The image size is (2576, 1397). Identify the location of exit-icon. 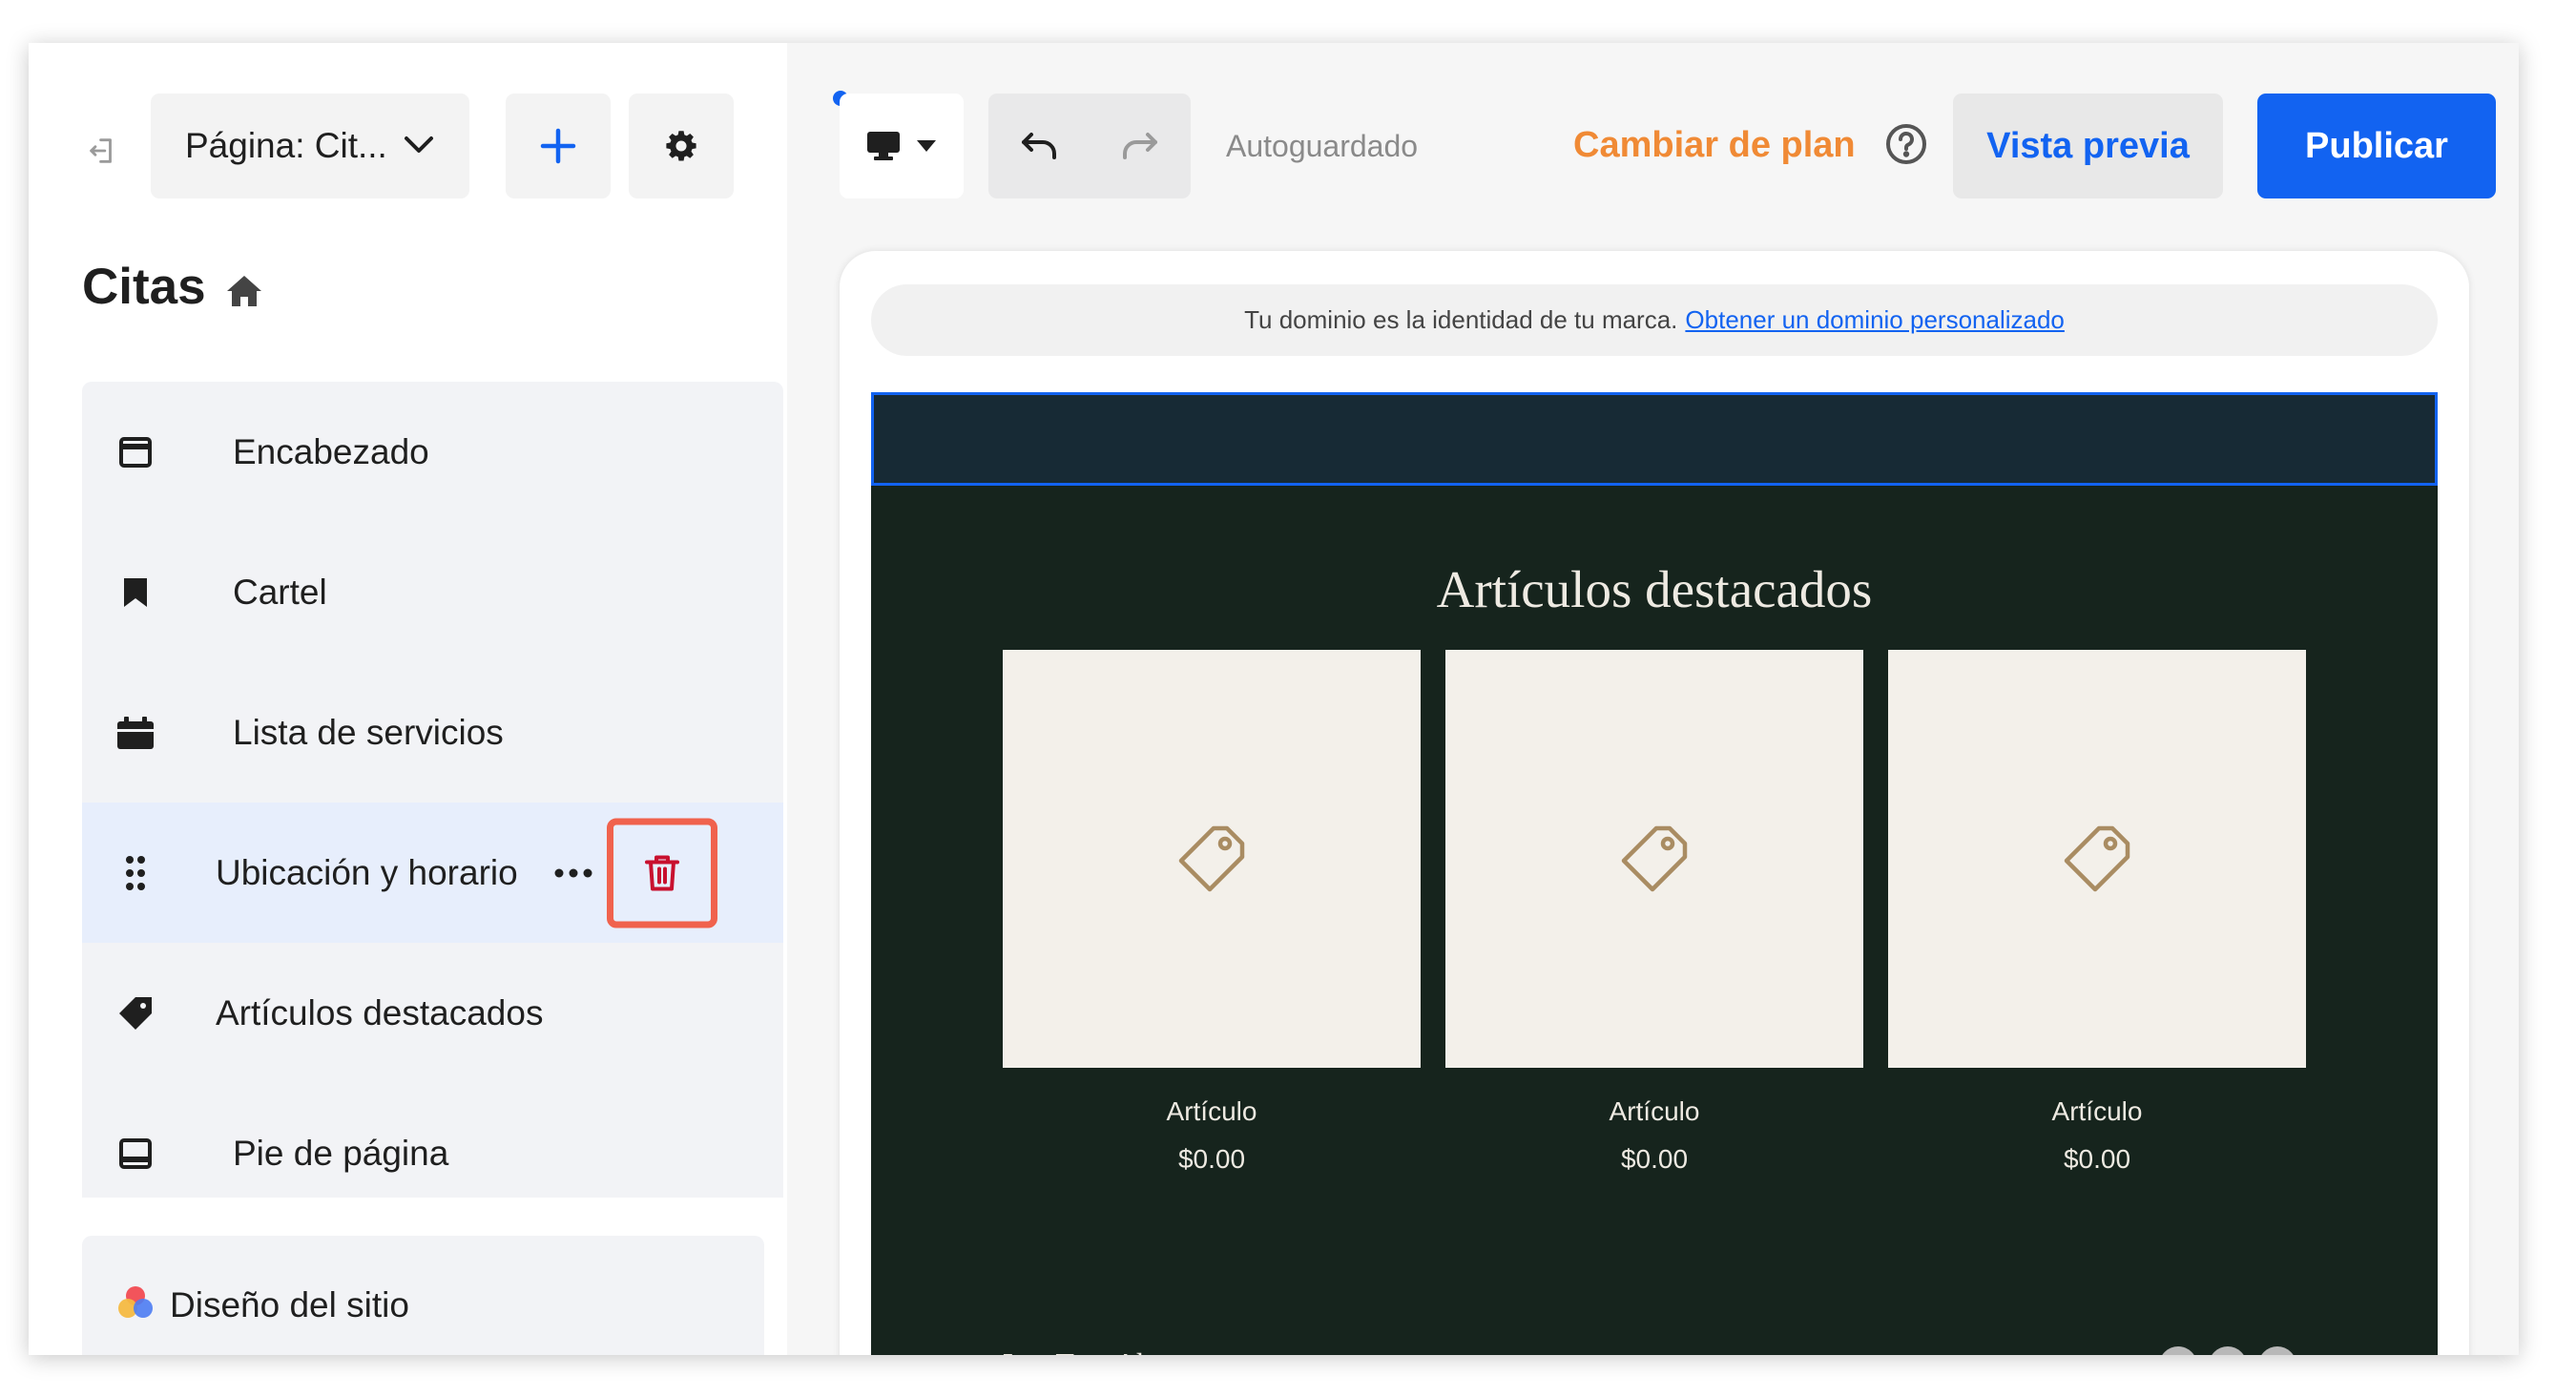
(101, 150).